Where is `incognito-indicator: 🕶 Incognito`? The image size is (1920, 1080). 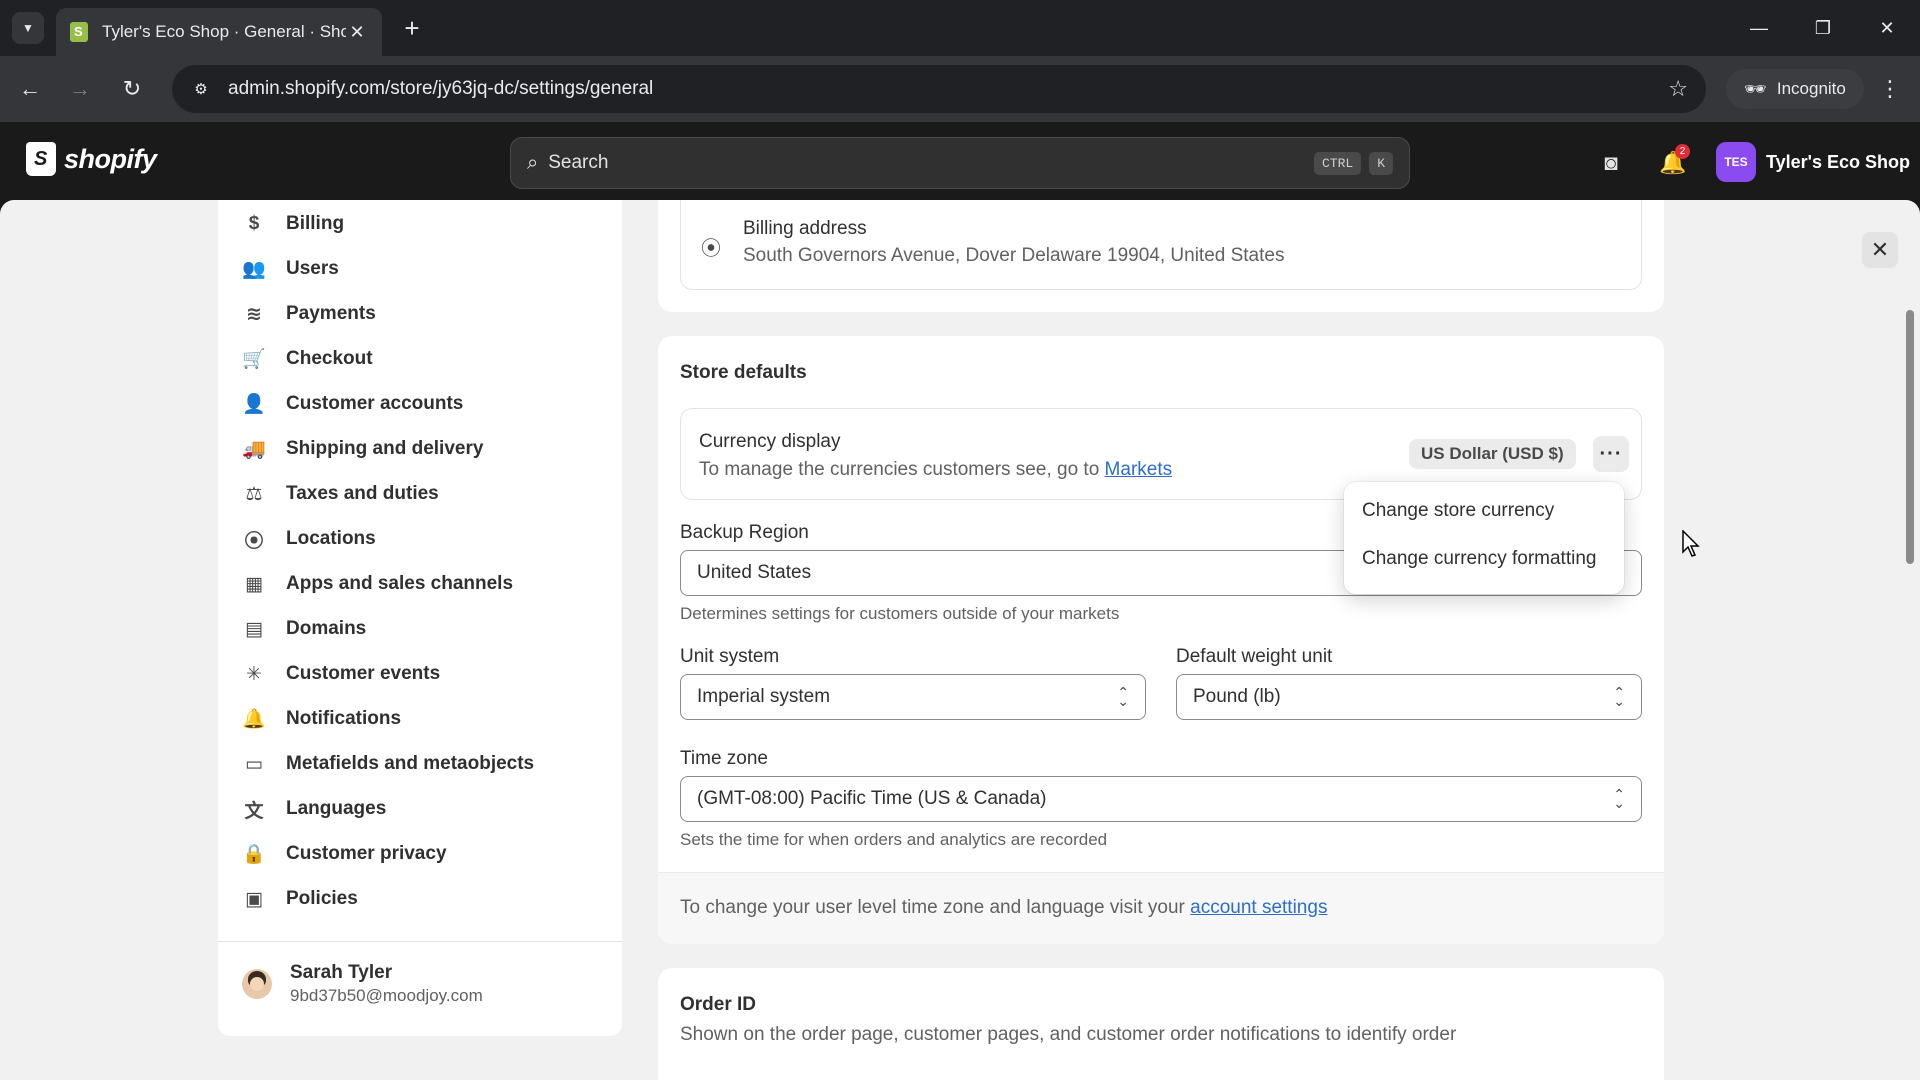 incognito-indicator: 🕶 Incognito is located at coordinates (1795, 89).